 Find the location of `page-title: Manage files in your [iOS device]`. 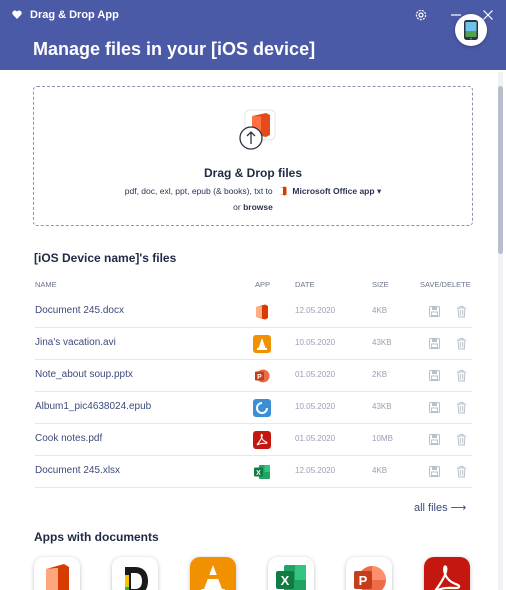

page-title: Manage files in your [iOS device] is located at coordinates (174, 49).